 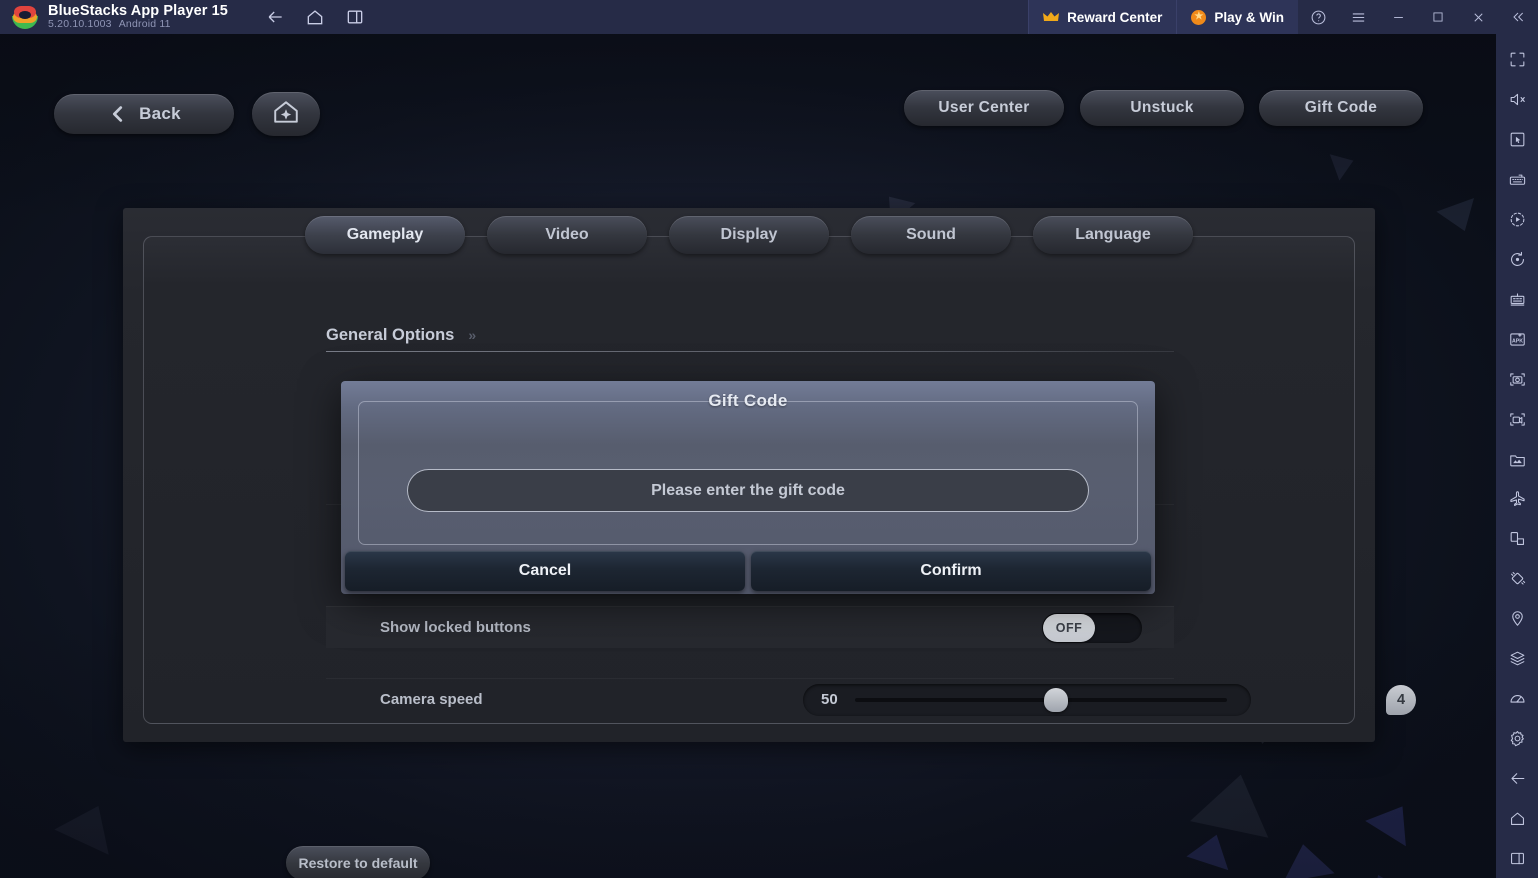 I want to click on tab-video: Video, so click(x=567, y=235).